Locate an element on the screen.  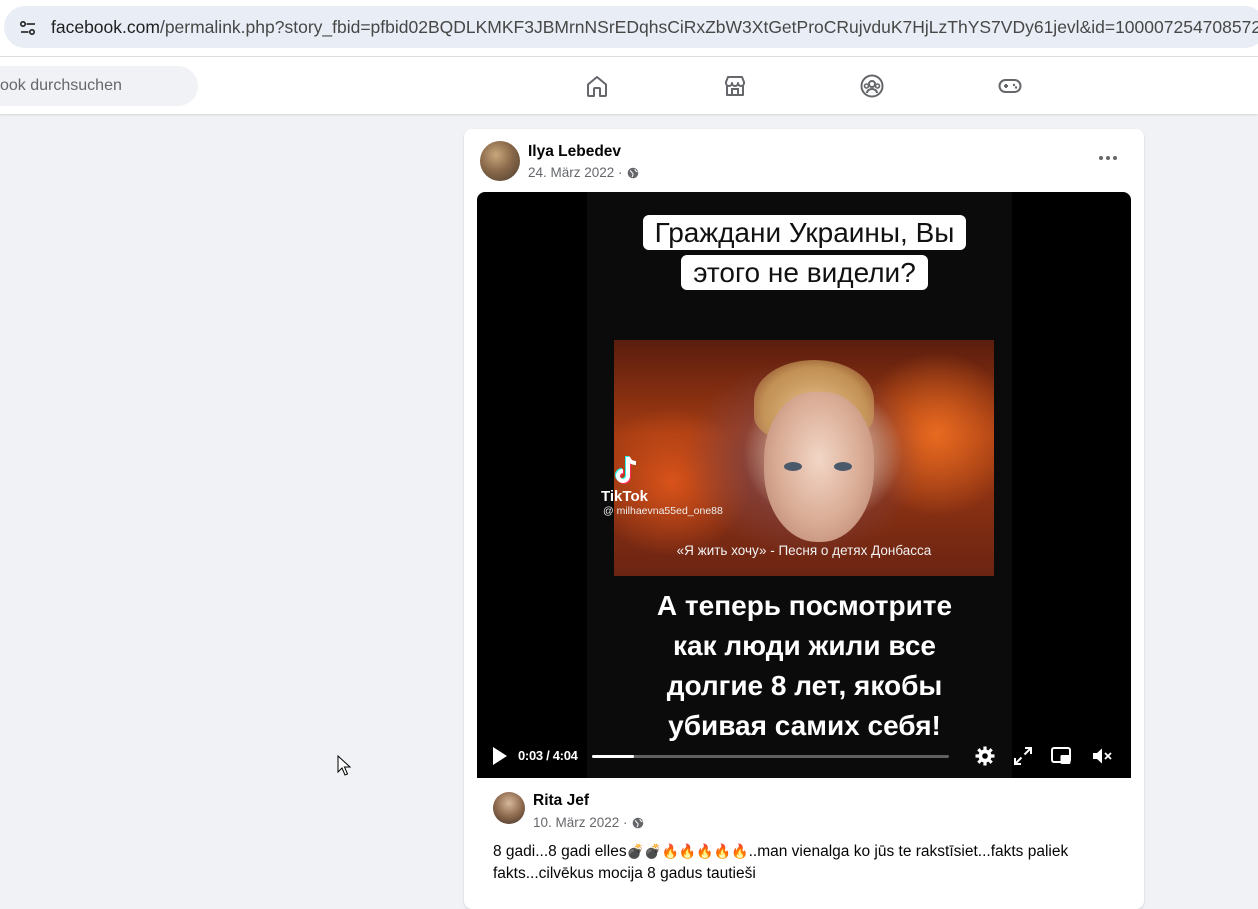
post-more-options-button is located at coordinates (1108, 158).